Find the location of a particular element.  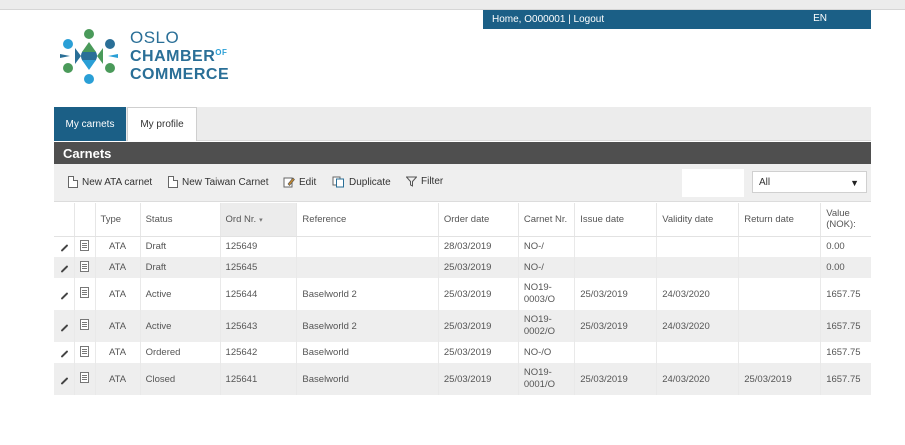

header-ord-nr: Ord Nr. ▾ is located at coordinates (259, 220).